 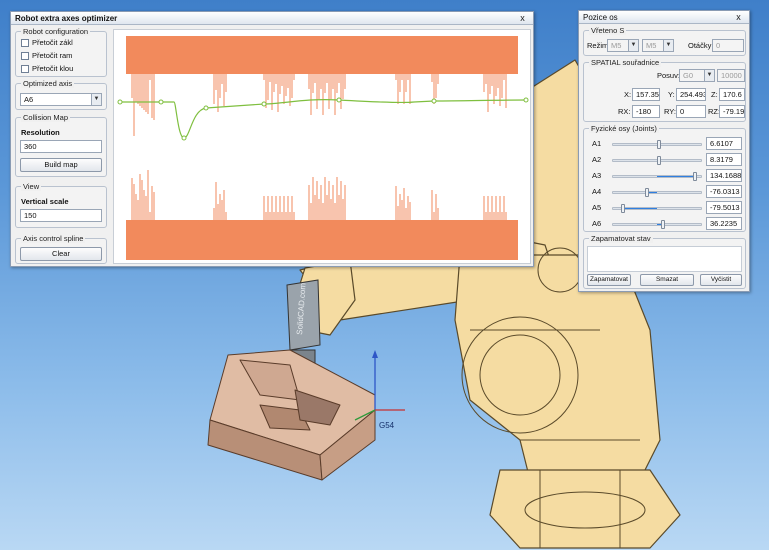 What do you see at coordinates (61, 254) in the screenshot?
I see `clear-button: Clear` at bounding box center [61, 254].